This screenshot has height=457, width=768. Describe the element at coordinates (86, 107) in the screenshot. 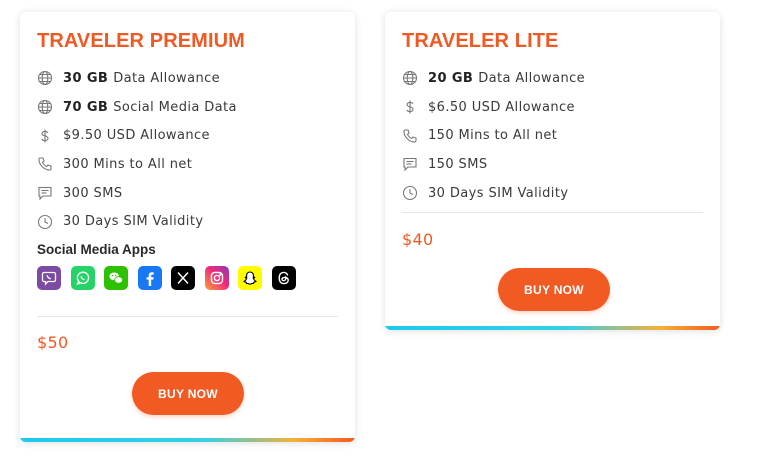

I see `feature-value: 70 GB` at that location.